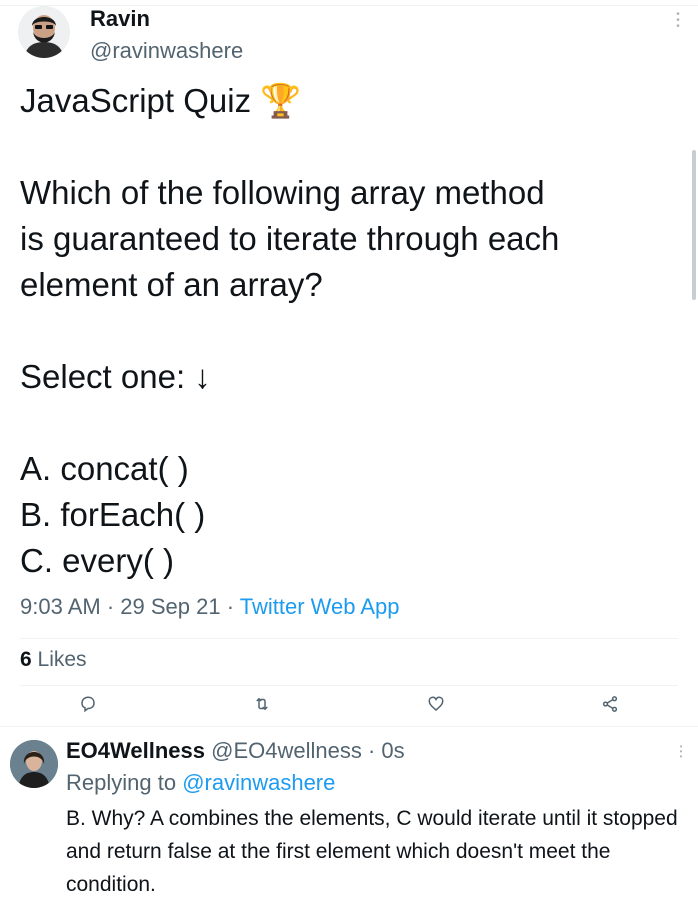 The height and width of the screenshot is (901, 698). Describe the element at coordinates (170, 606) in the screenshot. I see `tweet-date: 29 Sep 21` at that location.